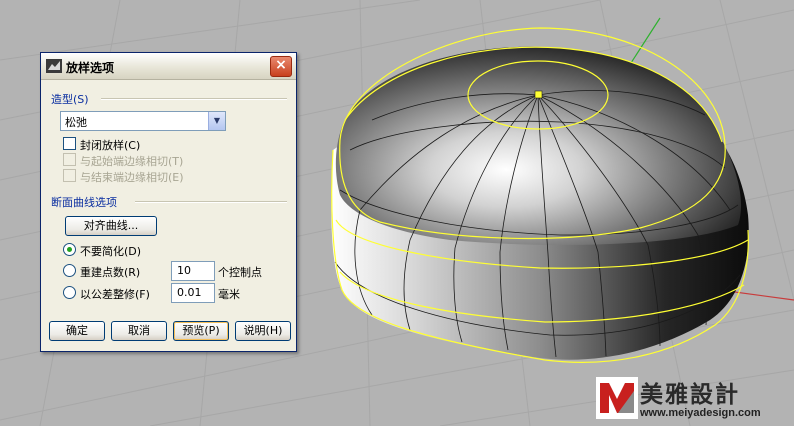  I want to click on meiya-design-logo: 美雅設計 www.meiyadesign.com, so click(694, 399).